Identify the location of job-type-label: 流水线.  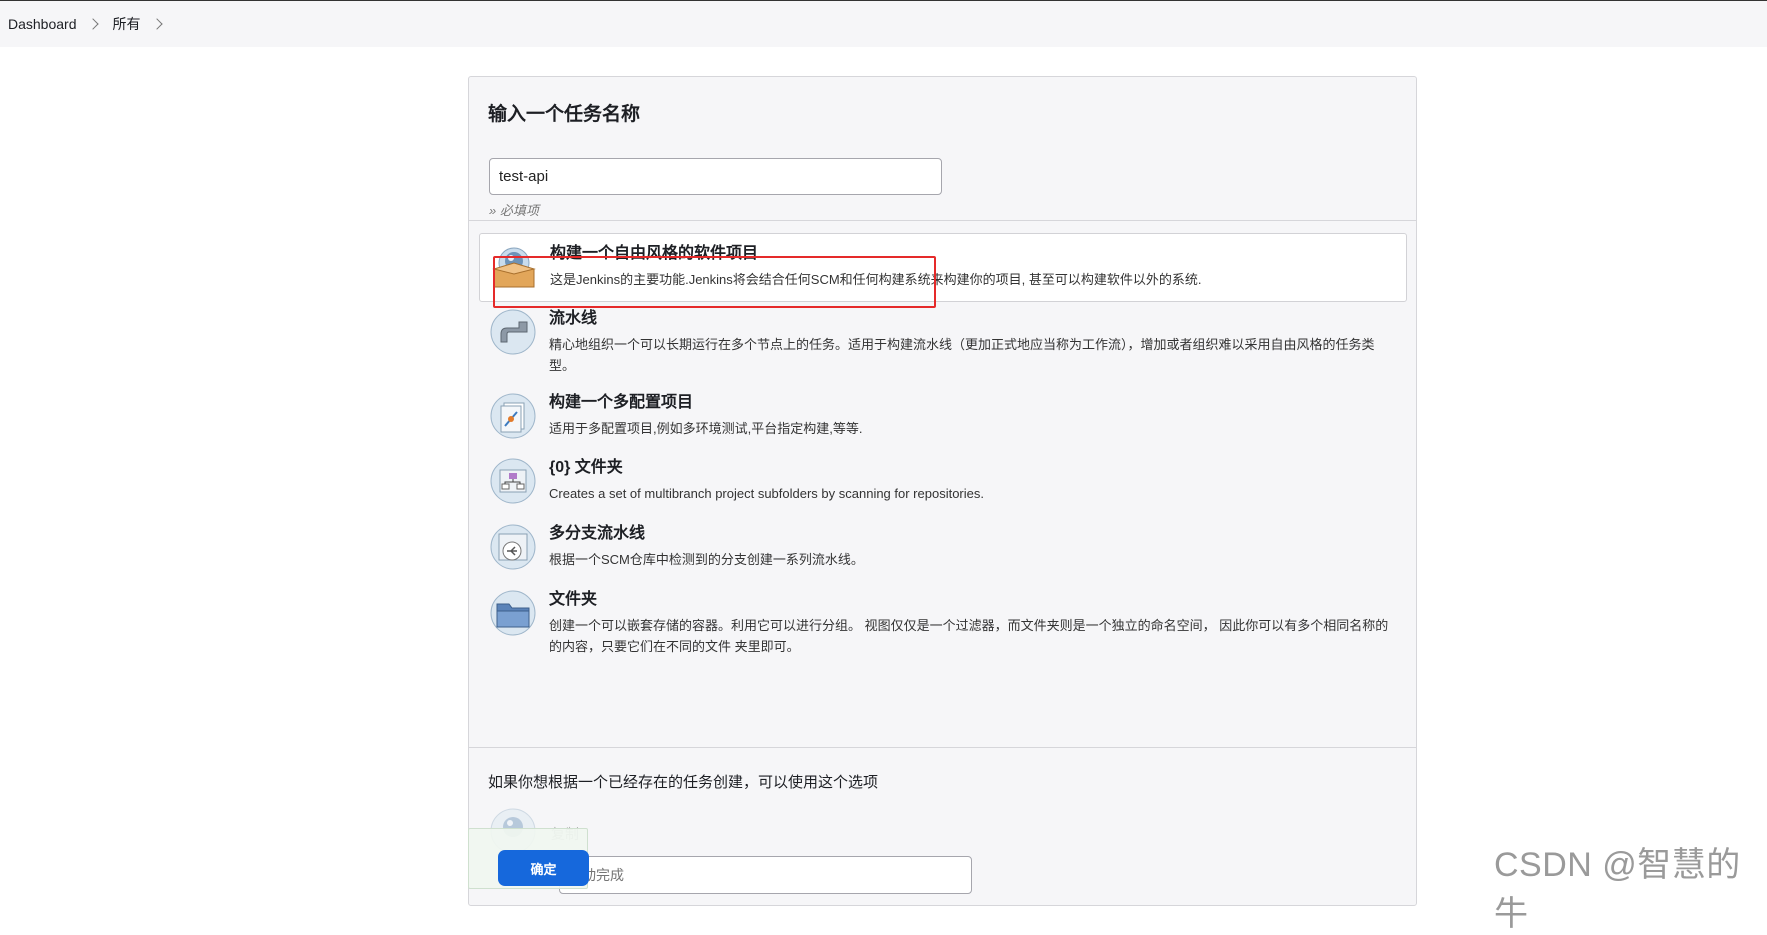
(573, 318).